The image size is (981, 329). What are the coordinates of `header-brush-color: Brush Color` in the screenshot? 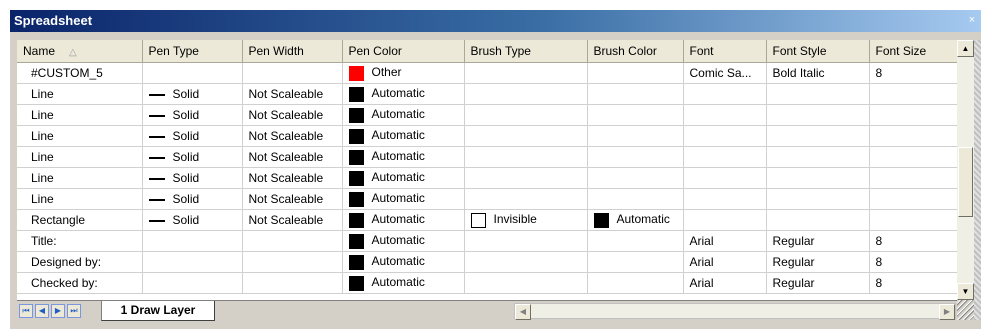 It's located at (635, 51).